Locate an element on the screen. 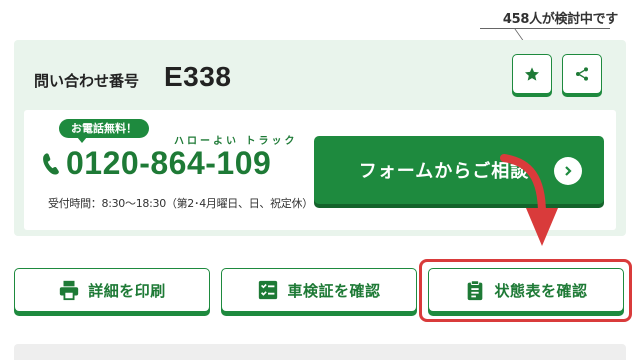 Image resolution: width=640 pixels, height=360 pixels. view-inspection-cert-button: 車検証を確認 is located at coordinates (319, 290).